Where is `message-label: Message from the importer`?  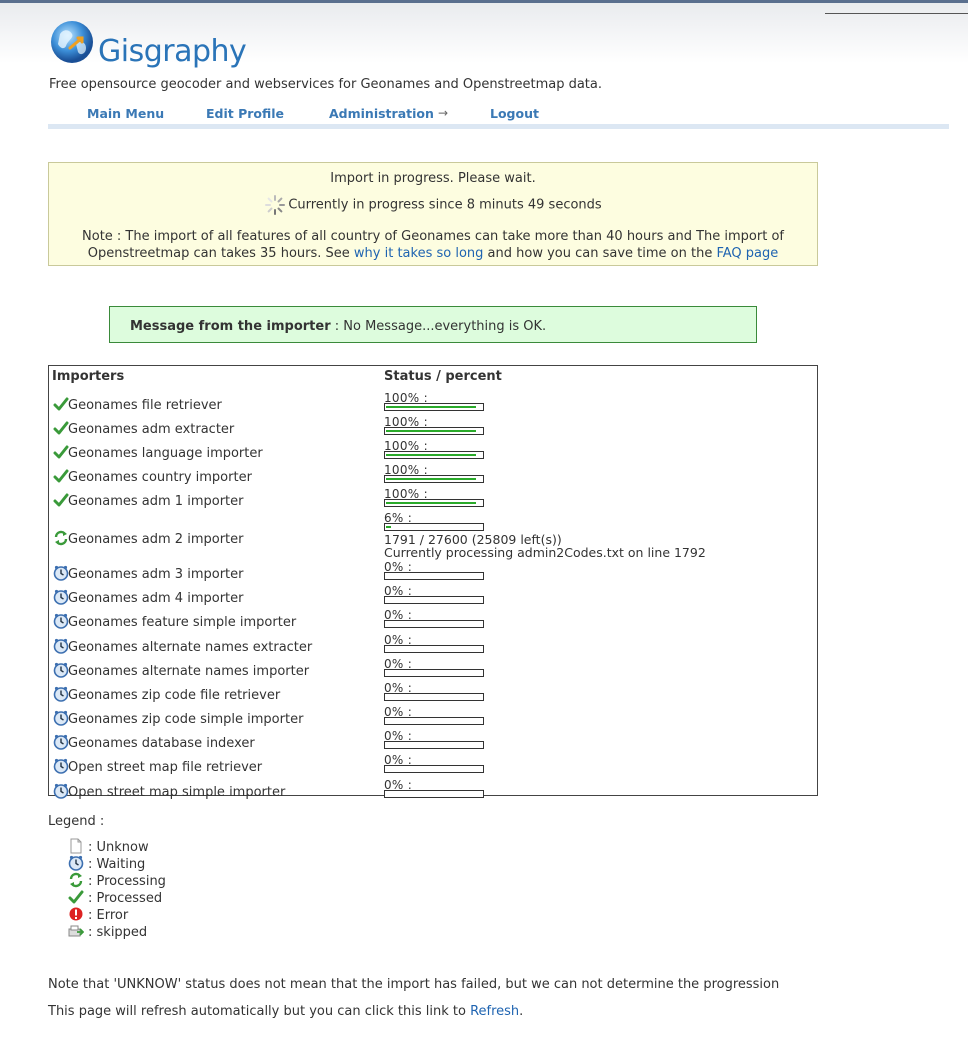
message-label: Message from the importer is located at coordinates (230, 326).